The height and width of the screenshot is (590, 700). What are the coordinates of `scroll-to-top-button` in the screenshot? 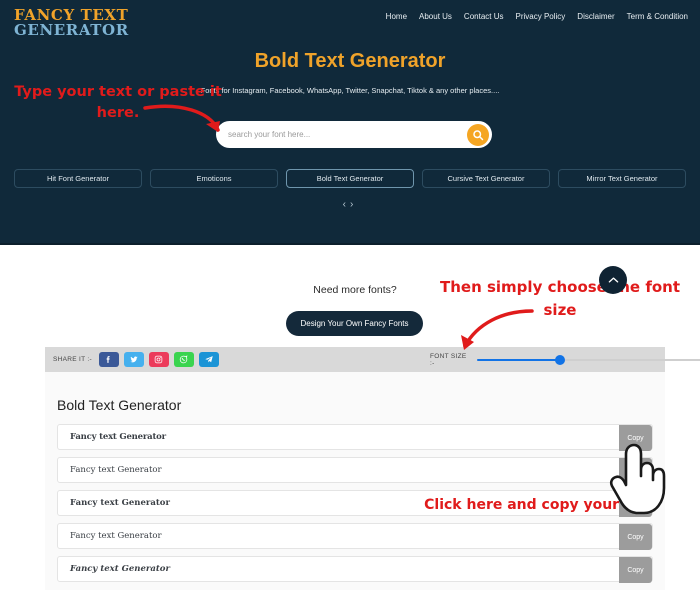 It's located at (613, 280).